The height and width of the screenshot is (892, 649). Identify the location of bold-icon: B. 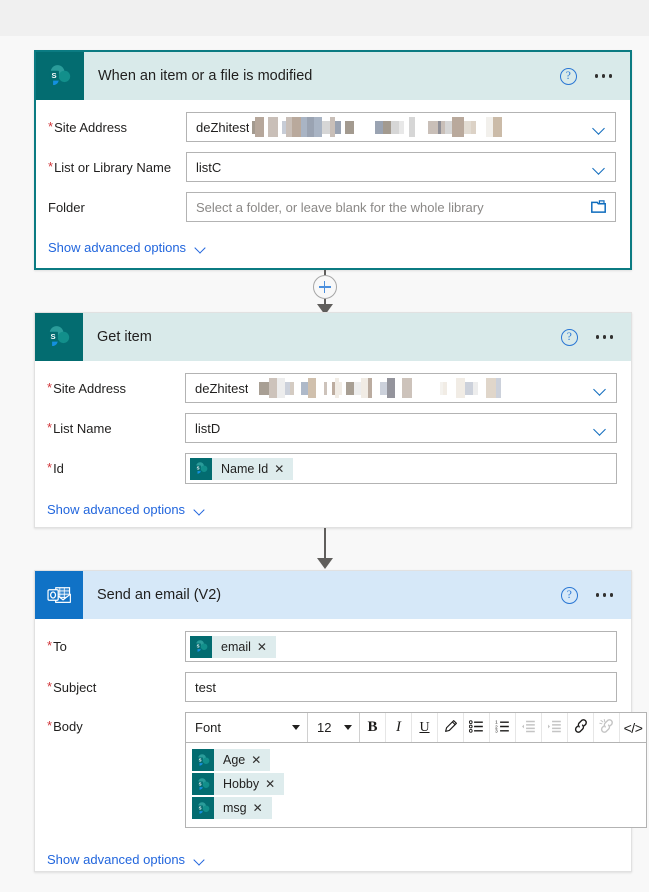
(372, 727).